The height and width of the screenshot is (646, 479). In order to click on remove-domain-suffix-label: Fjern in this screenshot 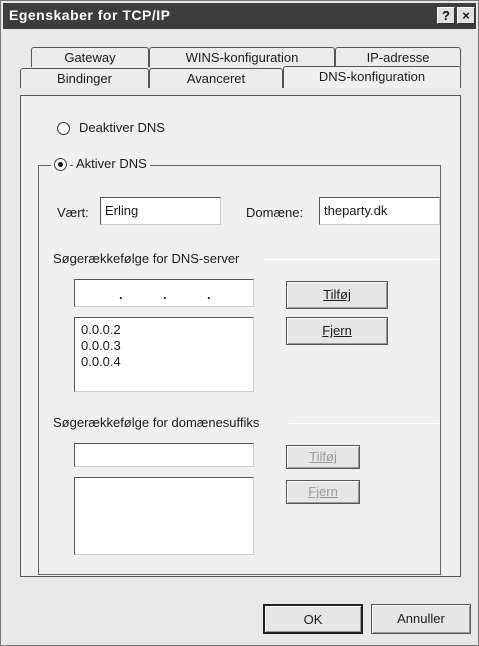, I will do `click(323, 491)`.